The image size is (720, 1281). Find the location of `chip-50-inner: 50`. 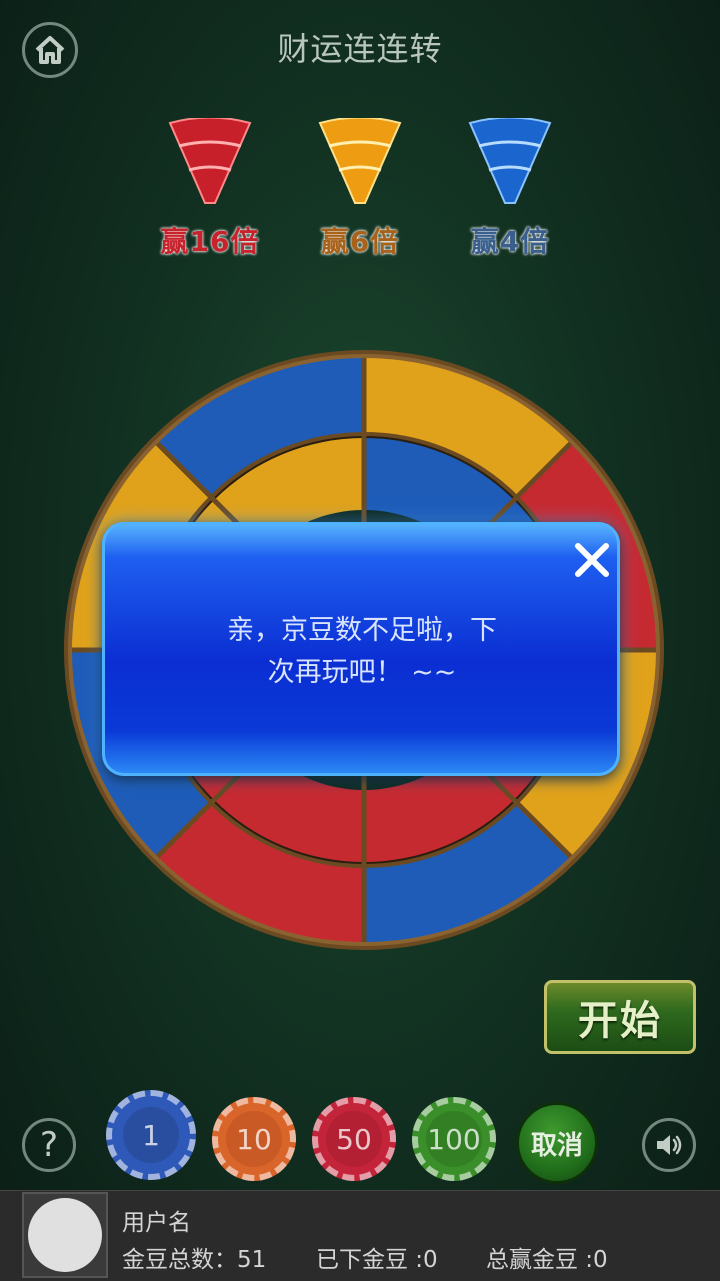

chip-50-inner: 50 is located at coordinates (354, 1139).